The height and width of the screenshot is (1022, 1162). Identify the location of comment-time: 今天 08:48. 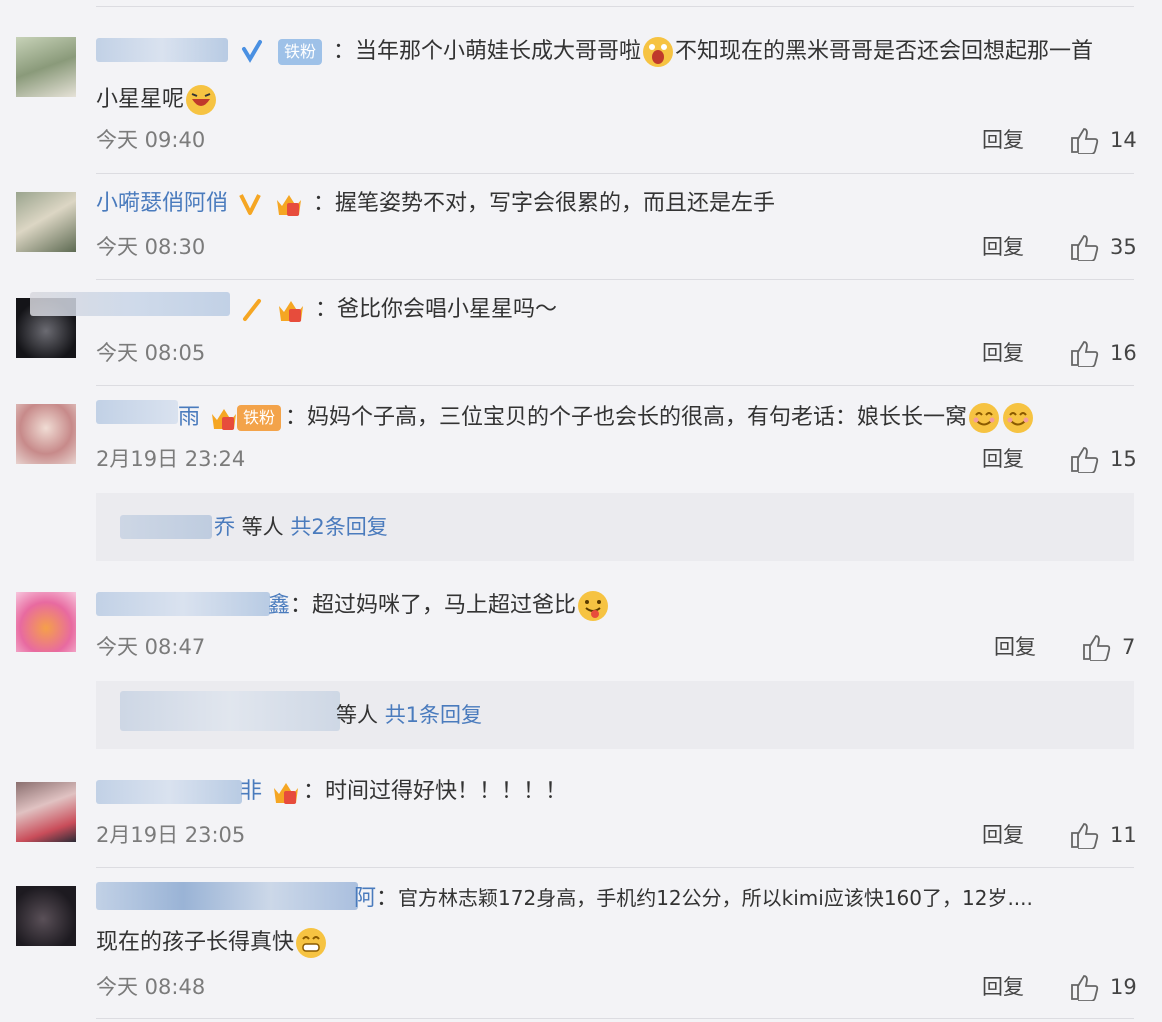
(151, 987).